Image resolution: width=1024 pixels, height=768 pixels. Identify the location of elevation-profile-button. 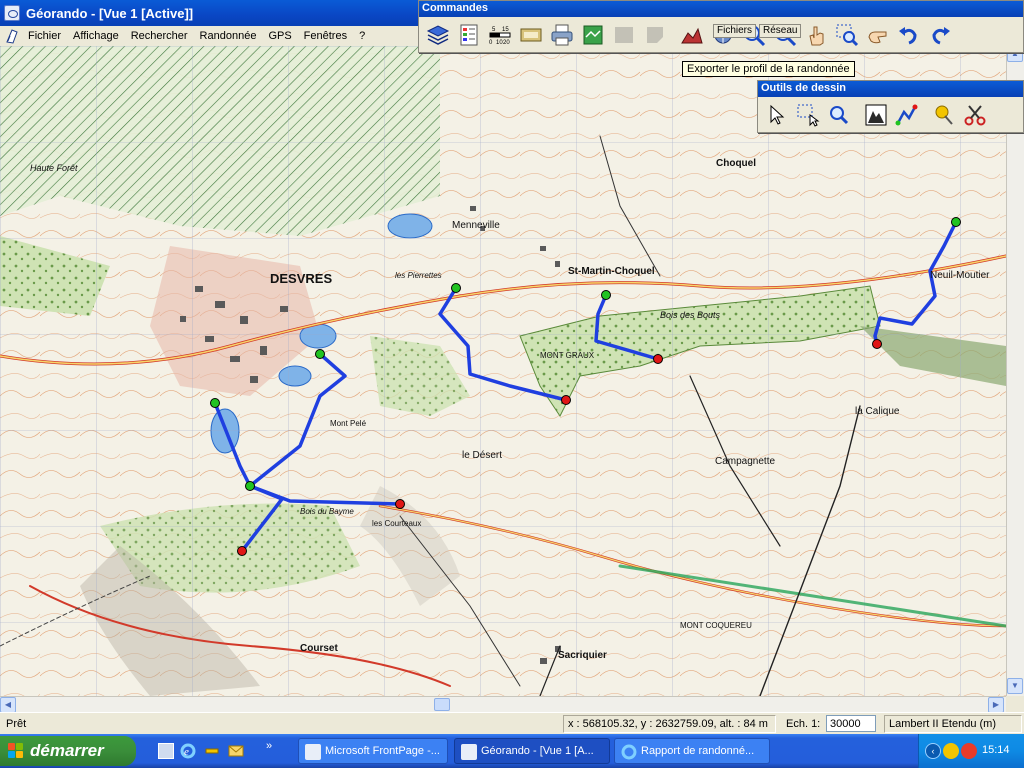
(691, 35).